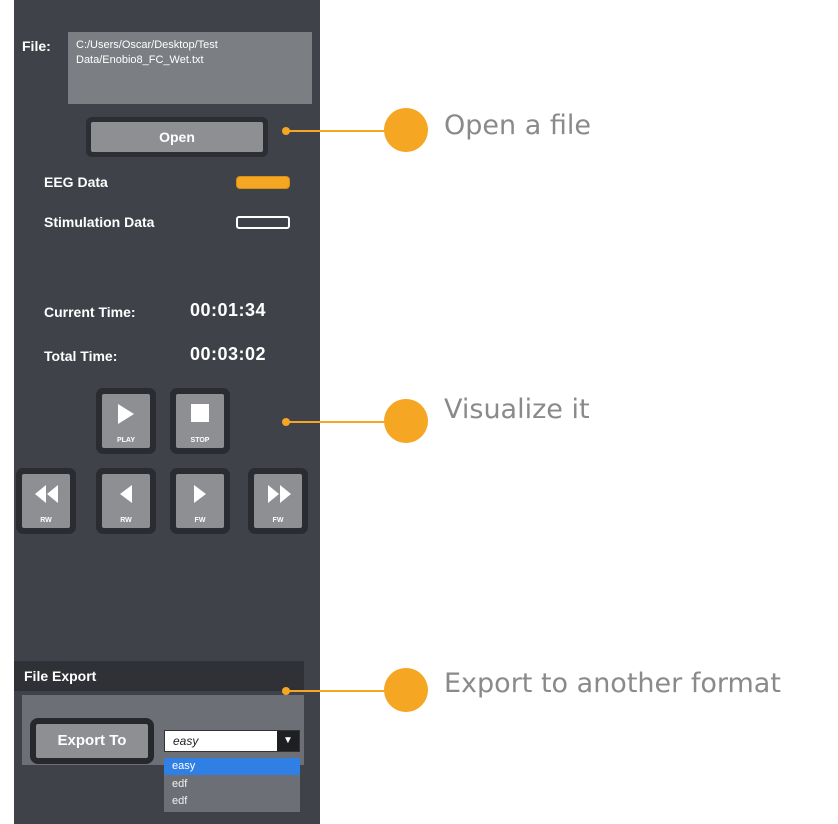  I want to click on open-button-label: Open, so click(177, 137).